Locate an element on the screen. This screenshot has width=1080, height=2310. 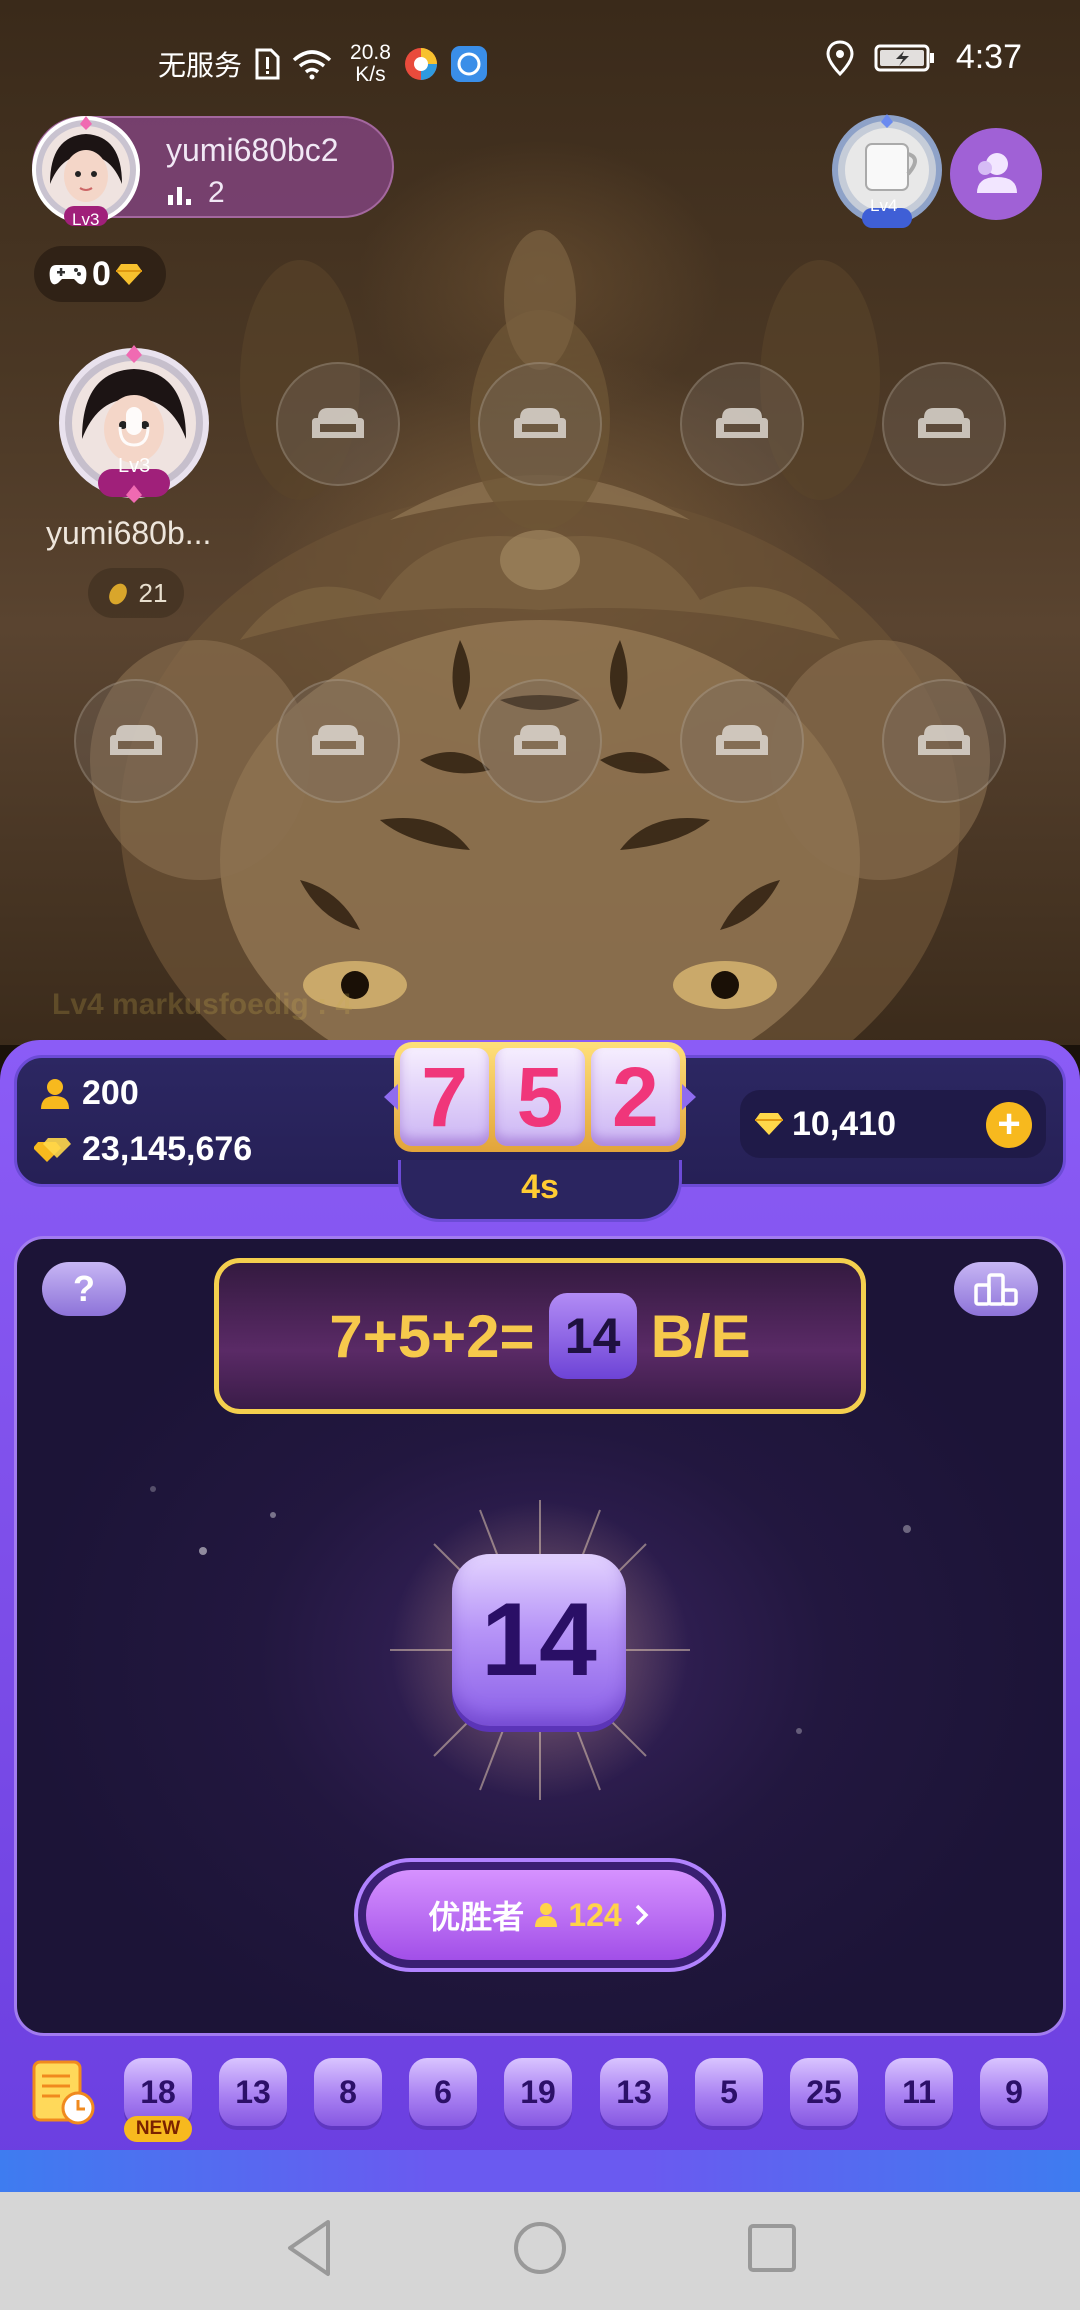
history-item: 11 is located at coordinates (919, 2092).